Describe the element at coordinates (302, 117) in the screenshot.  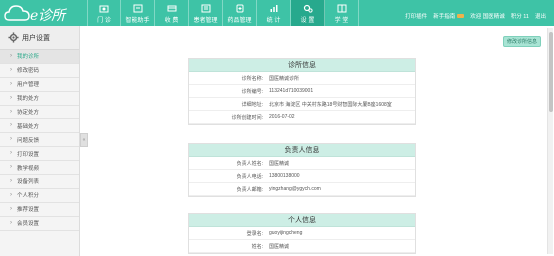
I see `info-row: 诊所创建时间: 2016-07-02` at that location.